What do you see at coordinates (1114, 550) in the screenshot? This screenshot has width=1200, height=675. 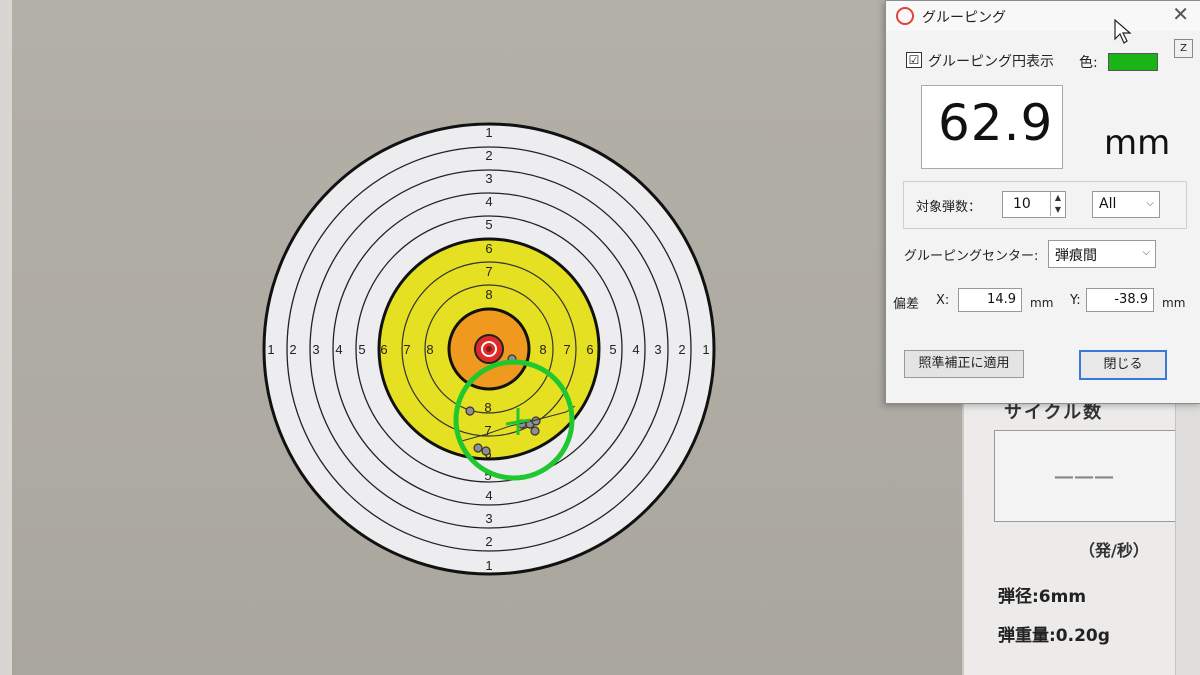 I see `cycle-rate-unit: （発/秒）` at bounding box center [1114, 550].